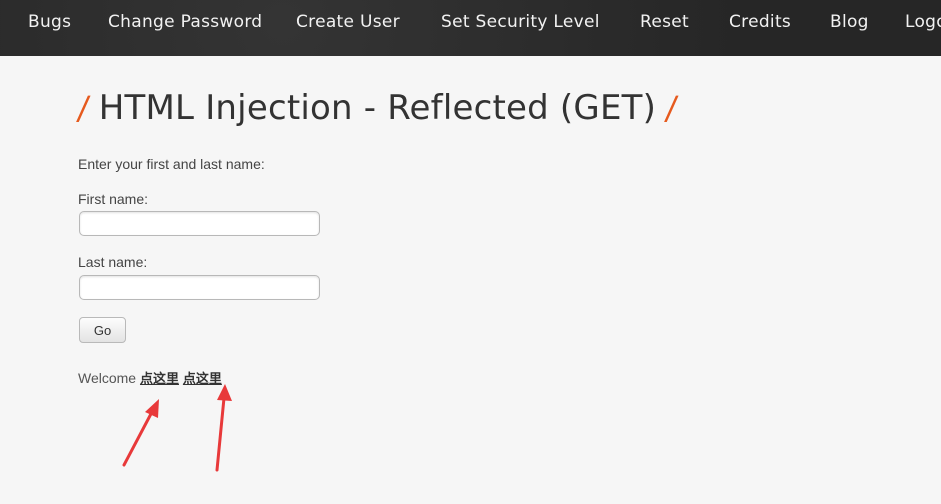 This screenshot has height=504, width=941. Describe the element at coordinates (520, 22) in the screenshot. I see `nav-item-set-security-level: Set Security Level` at that location.